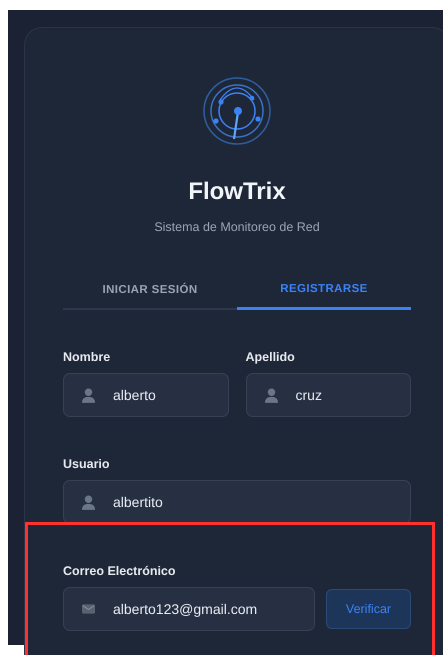  Describe the element at coordinates (237, 192) in the screenshot. I see `app-title: FlowTrix` at that location.